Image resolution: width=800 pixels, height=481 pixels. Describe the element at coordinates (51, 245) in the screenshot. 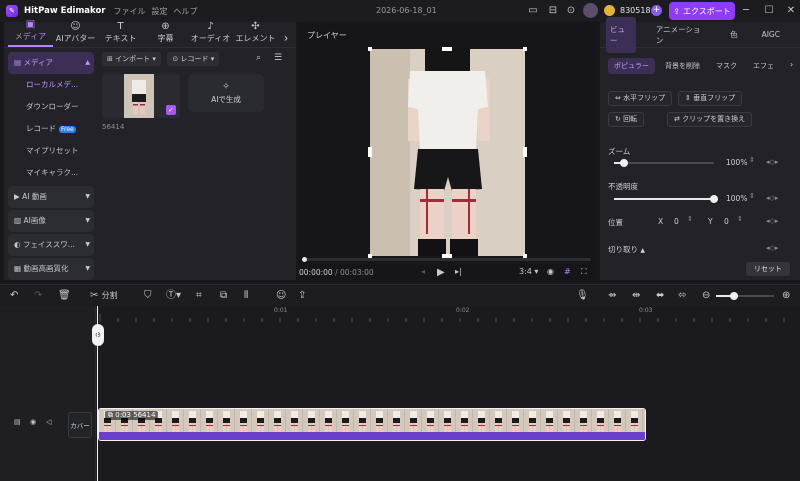

I see `sidebar-item-face-swap: ◐ フェイススワ... ▼` at that location.